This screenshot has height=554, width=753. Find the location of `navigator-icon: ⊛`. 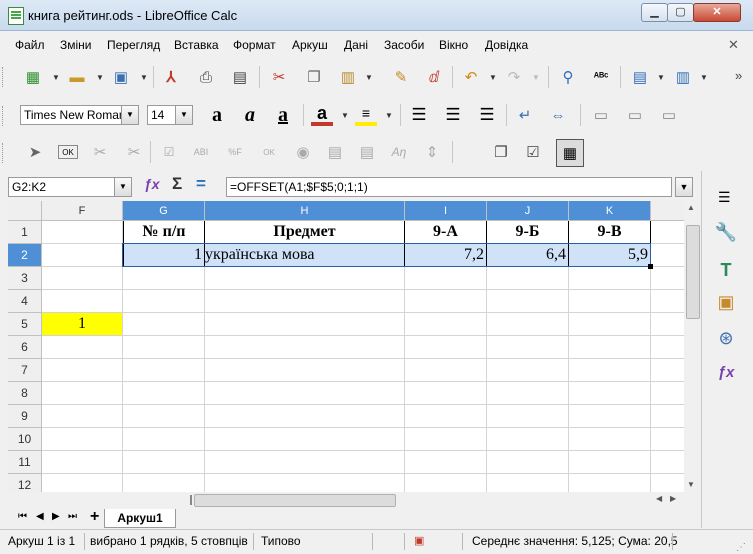

navigator-icon: ⊛ is located at coordinates (726, 338).